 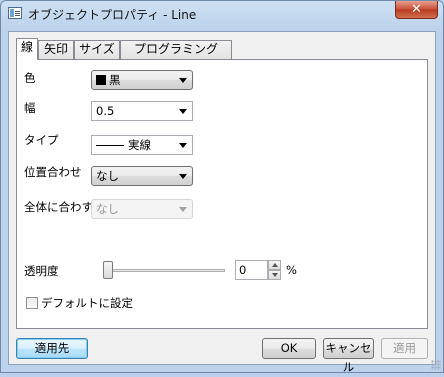 I want to click on color-dropdown: 黒, so click(x=142, y=80).